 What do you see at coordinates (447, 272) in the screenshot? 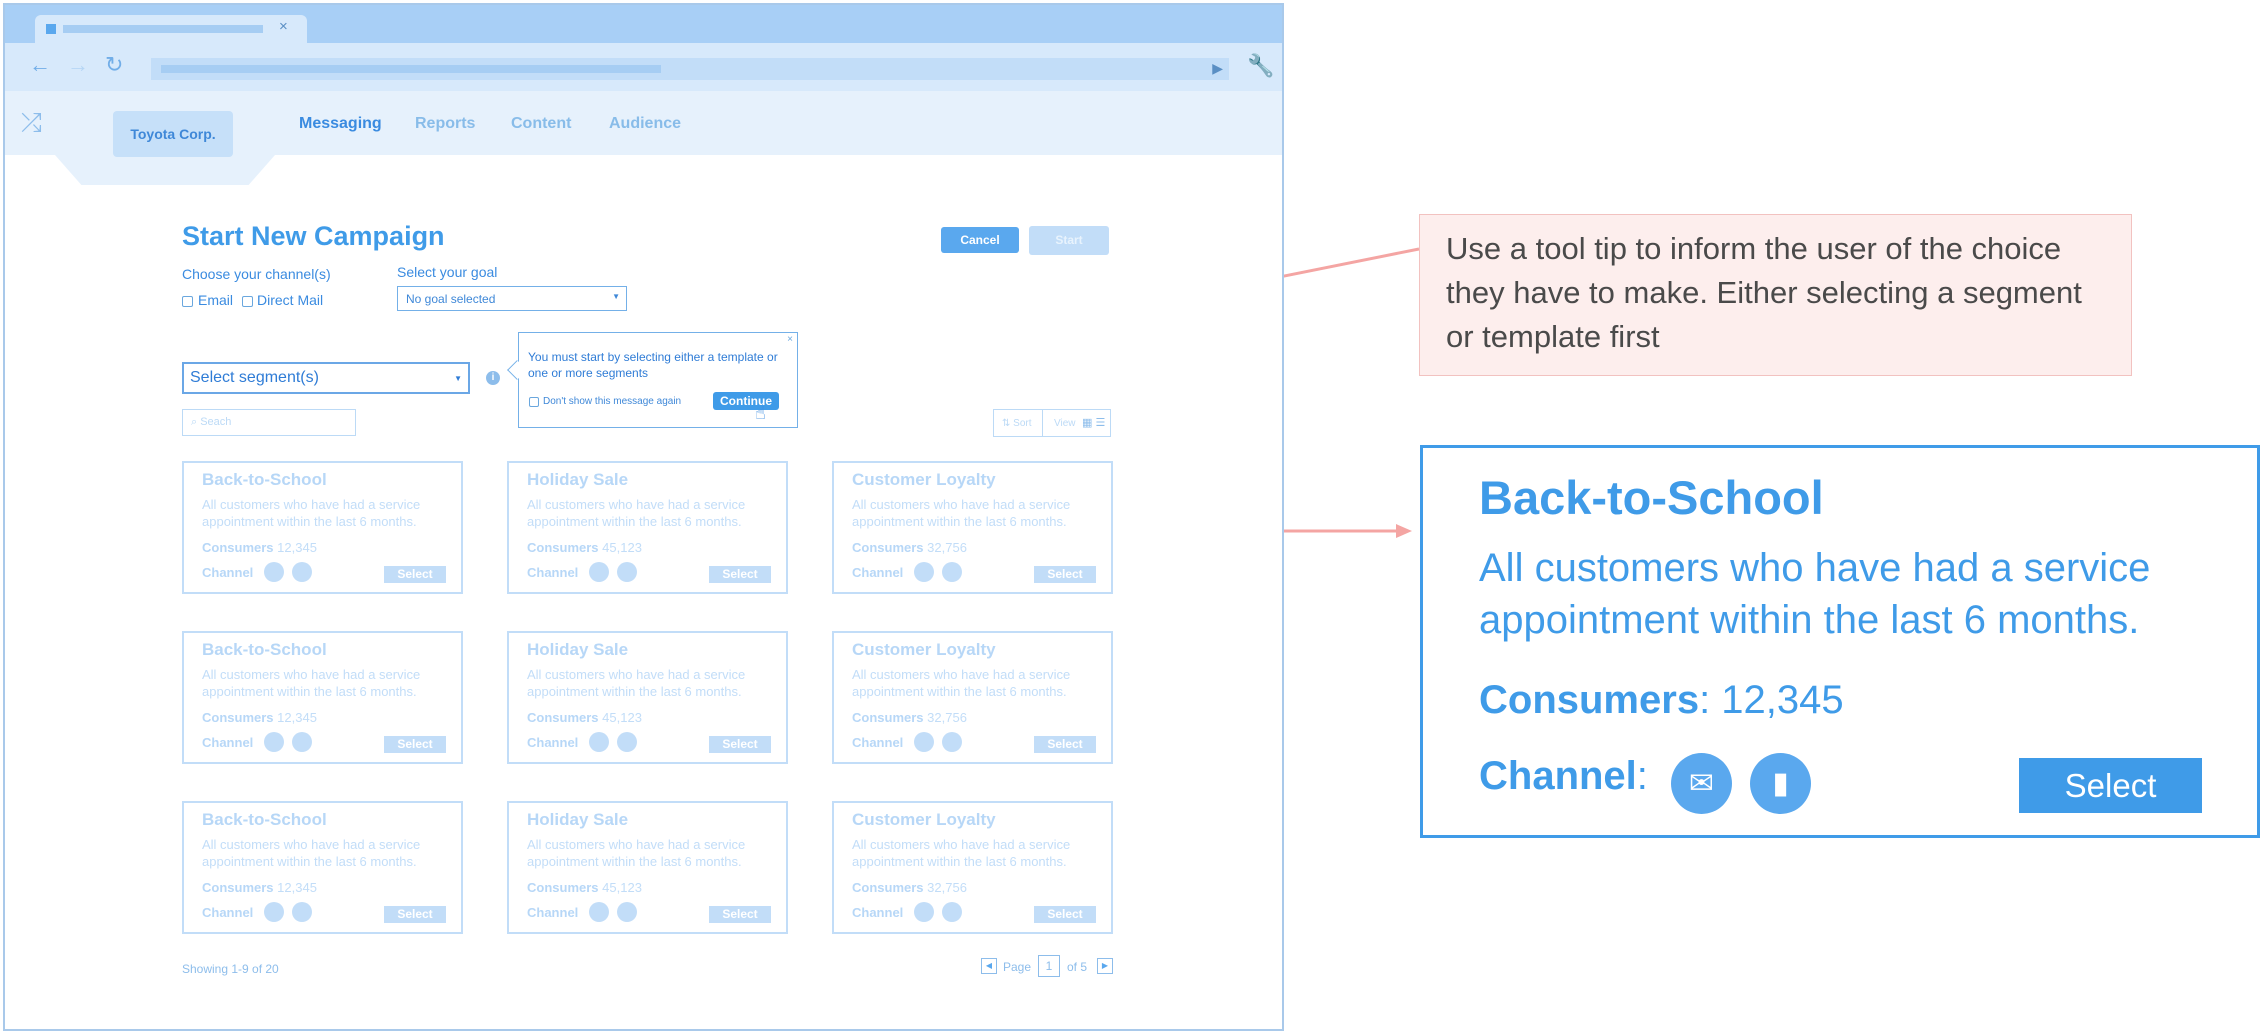
I see `goal-label: Select your goal` at bounding box center [447, 272].